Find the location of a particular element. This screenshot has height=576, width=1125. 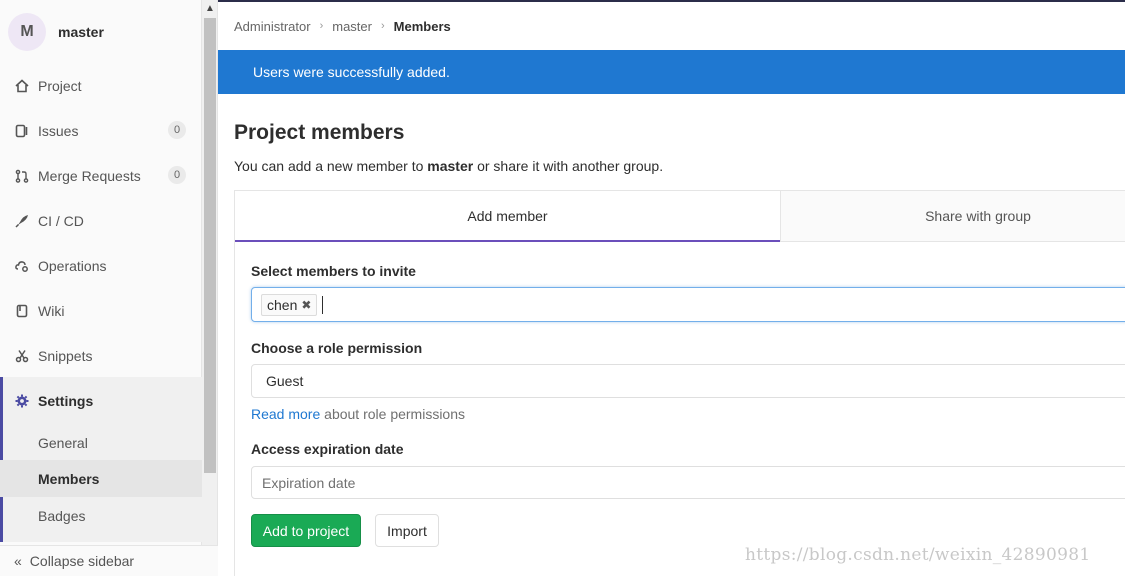

page-description-text-end: or share it with another group. is located at coordinates (568, 166).